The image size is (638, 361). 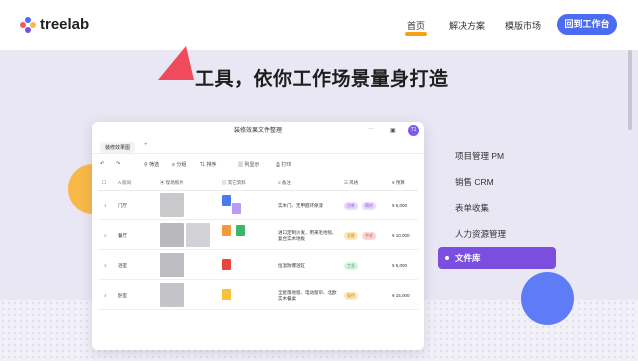 What do you see at coordinates (226, 230) in the screenshot?
I see `ppt-file-icon` at bounding box center [226, 230].